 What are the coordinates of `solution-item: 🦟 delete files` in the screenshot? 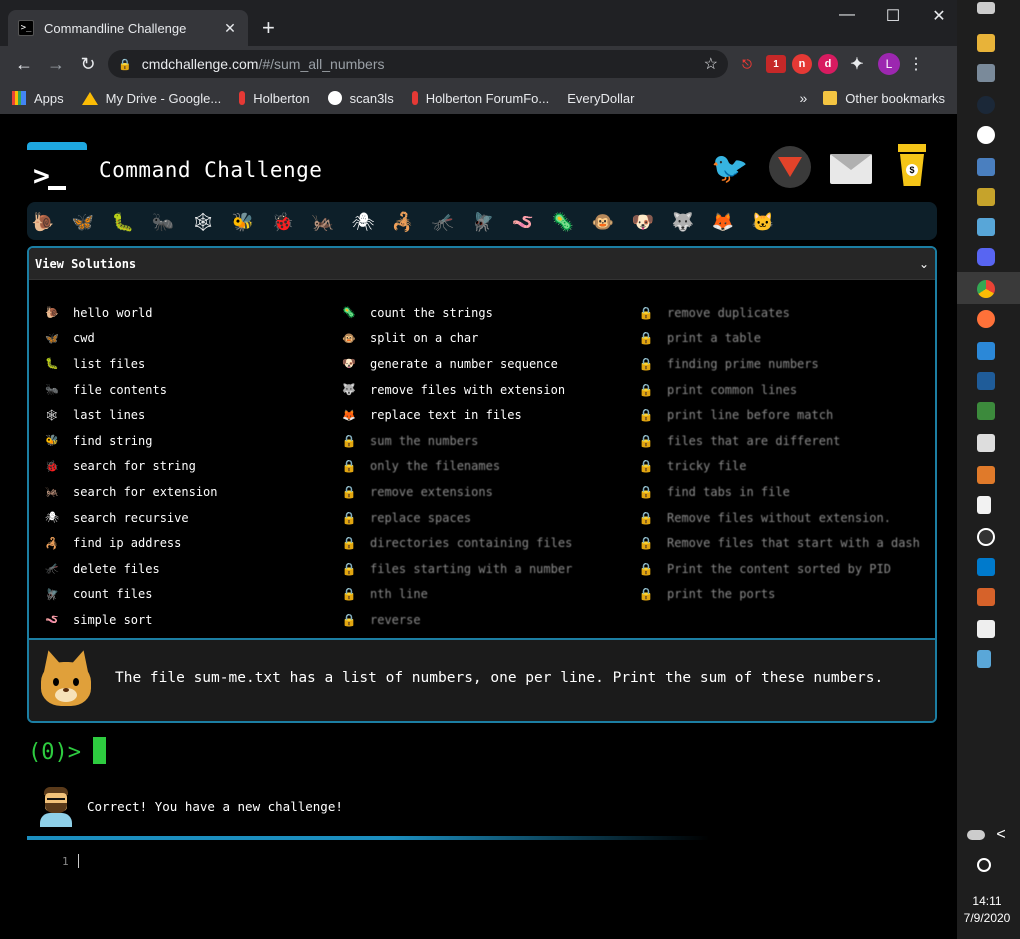 It's located at (131, 569).